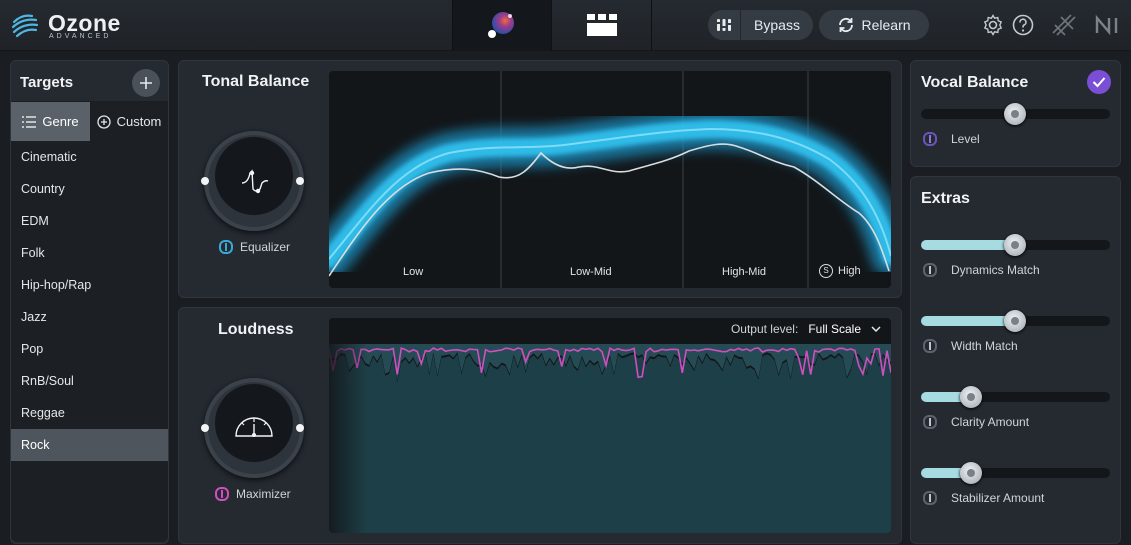 The width and height of the screenshot is (1131, 545). What do you see at coordinates (89, 413) in the screenshot?
I see `genre-item-reggae: Reggae` at bounding box center [89, 413].